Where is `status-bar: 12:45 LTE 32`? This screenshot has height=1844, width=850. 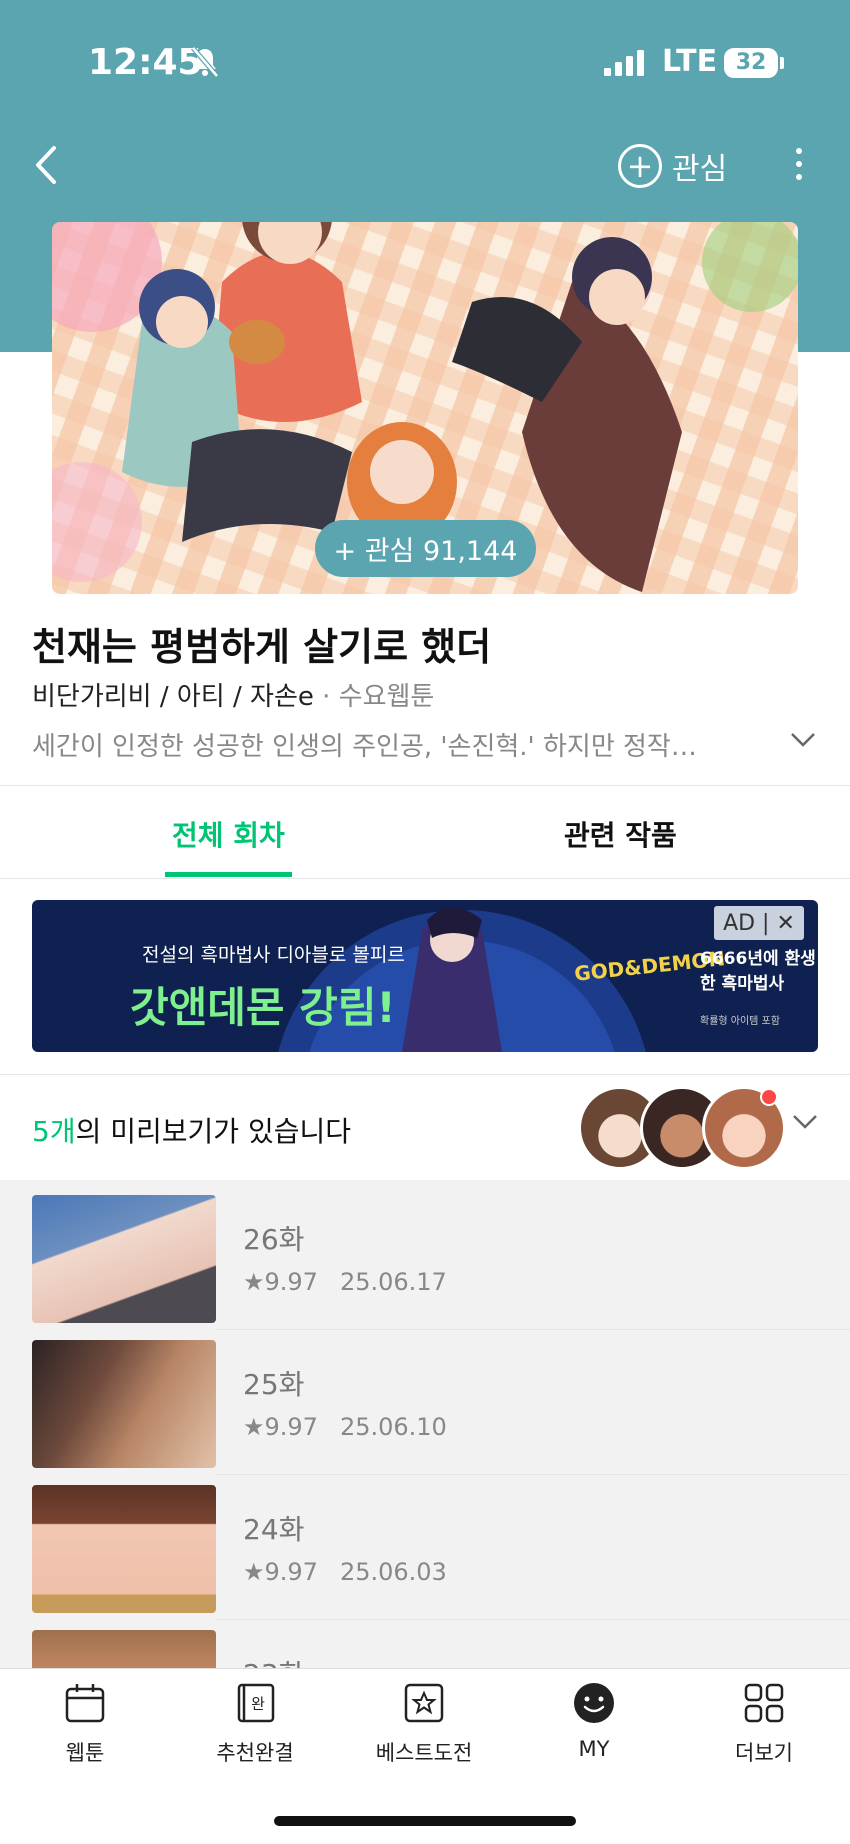
status-bar: 12:45 LTE 32 is located at coordinates (425, 64).